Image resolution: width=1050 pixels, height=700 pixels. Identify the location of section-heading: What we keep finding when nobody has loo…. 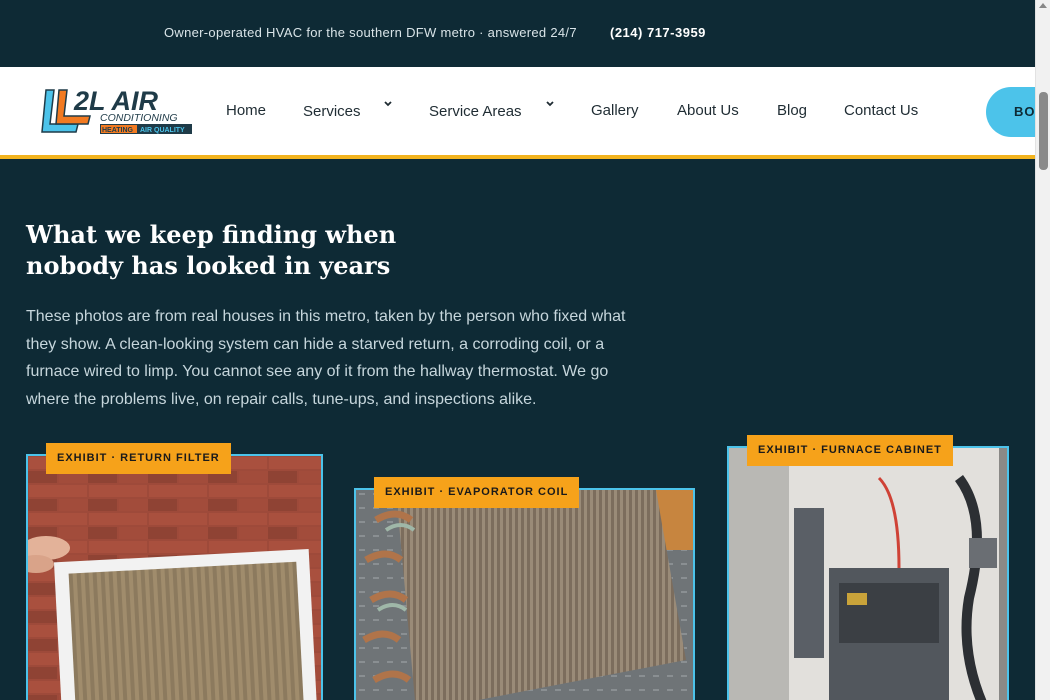
(211, 250).